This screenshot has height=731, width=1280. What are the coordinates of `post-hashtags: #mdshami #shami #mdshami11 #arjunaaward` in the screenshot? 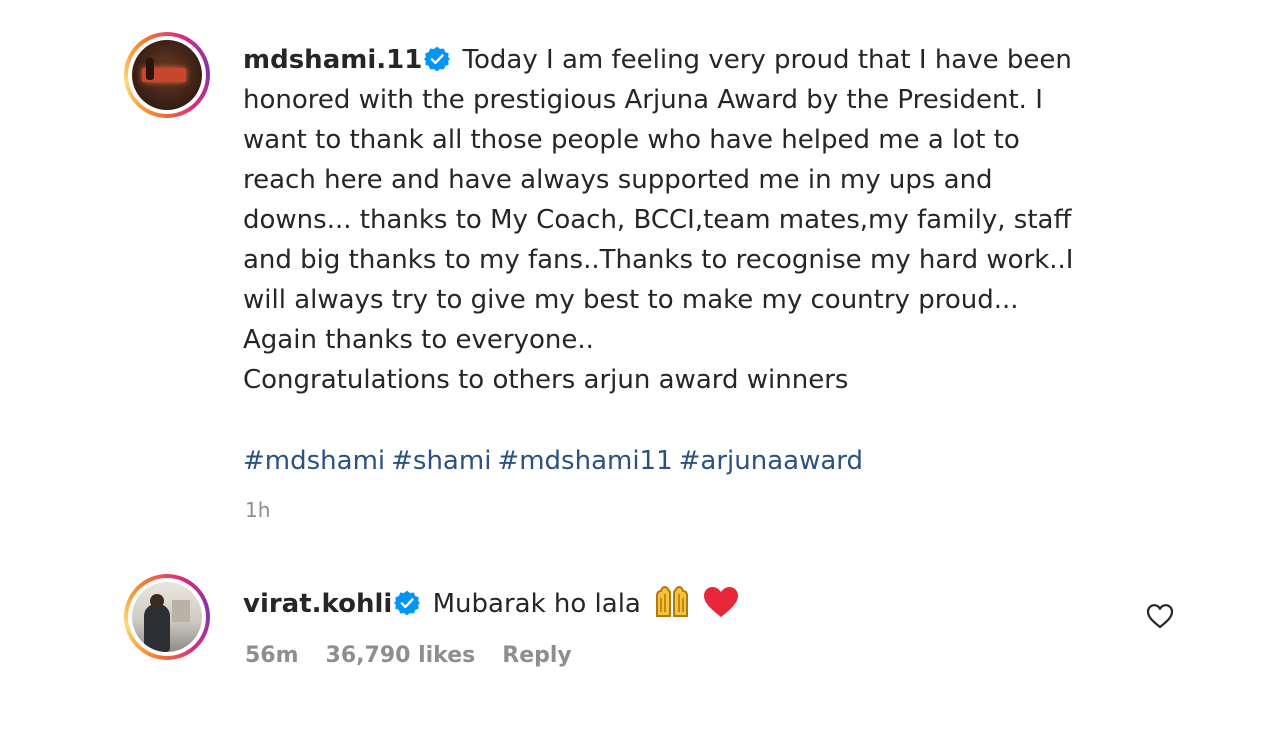 It's located at (556, 461).